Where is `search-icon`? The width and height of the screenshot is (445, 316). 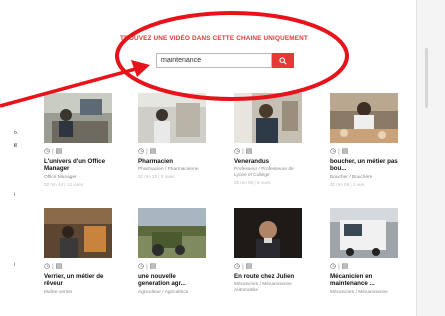 search-icon is located at coordinates (283, 60).